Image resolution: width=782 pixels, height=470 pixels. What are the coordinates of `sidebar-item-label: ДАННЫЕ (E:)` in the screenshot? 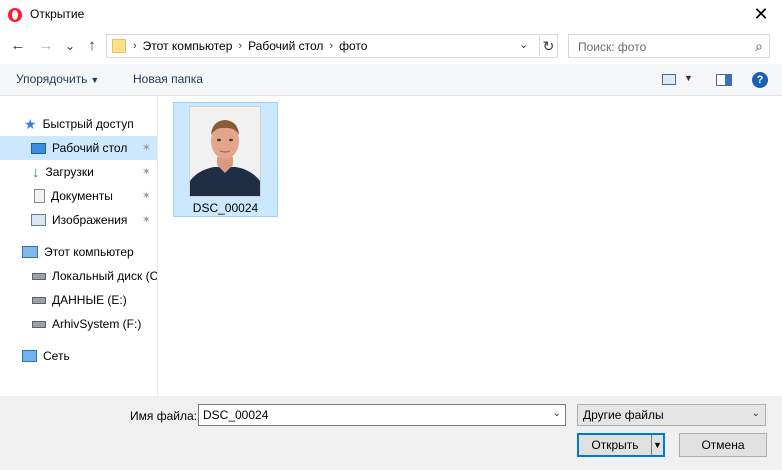 It's located at (89, 300).